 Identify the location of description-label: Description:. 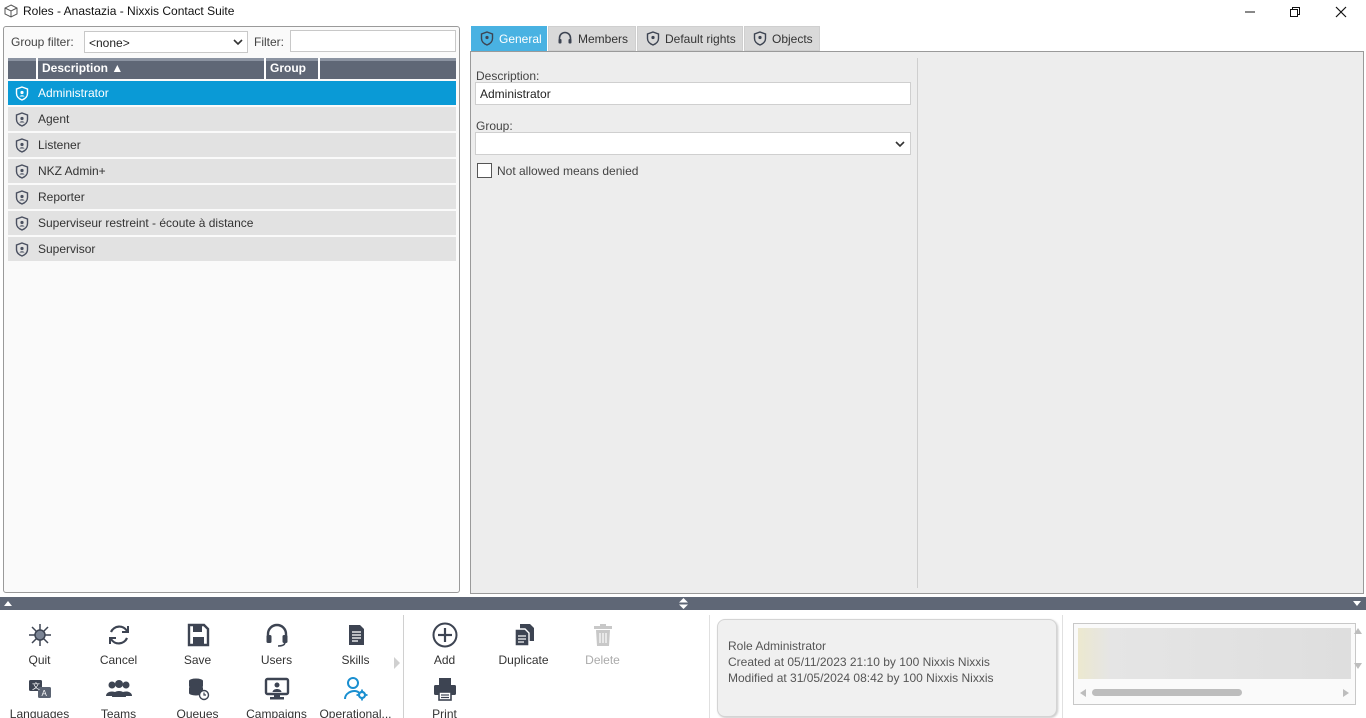
(508, 76).